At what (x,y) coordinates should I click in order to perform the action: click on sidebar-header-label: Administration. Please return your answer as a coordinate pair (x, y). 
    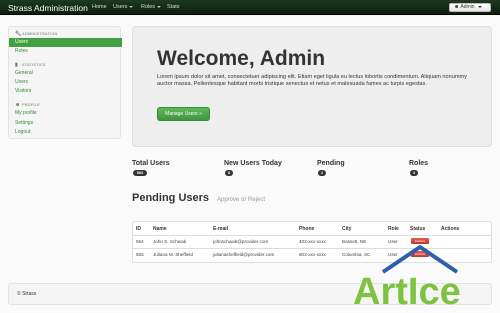
    Looking at the image, I should click on (40, 34).